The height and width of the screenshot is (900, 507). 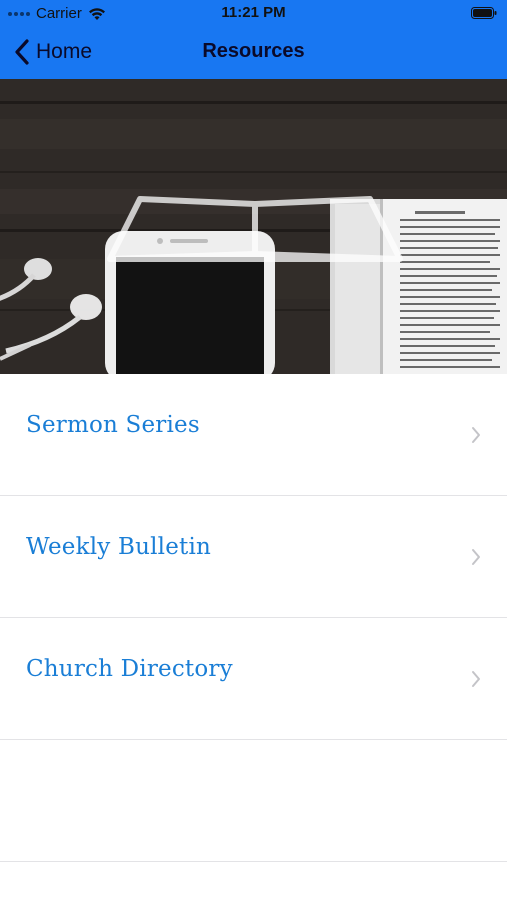 I want to click on list-item-label: Weekly Bulletin, so click(x=119, y=547).